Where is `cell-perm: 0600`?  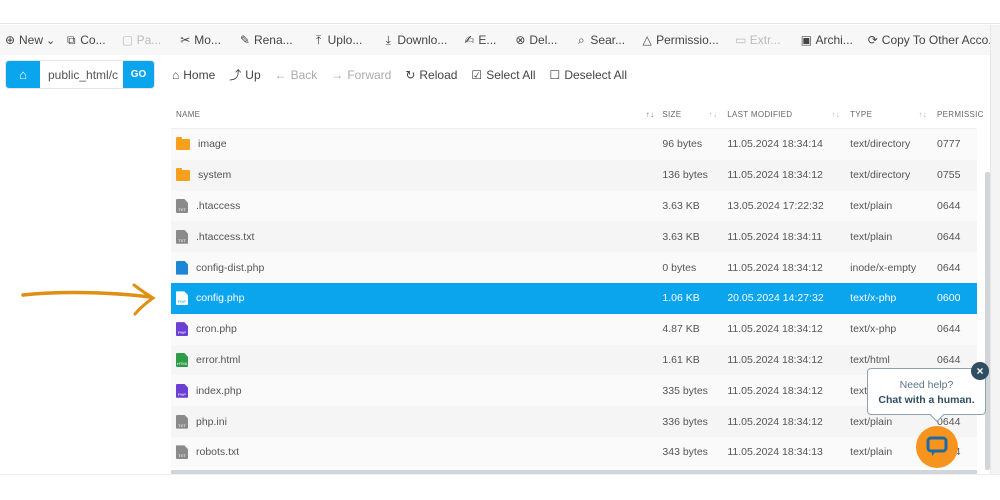 cell-perm: 0600 is located at coordinates (949, 298).